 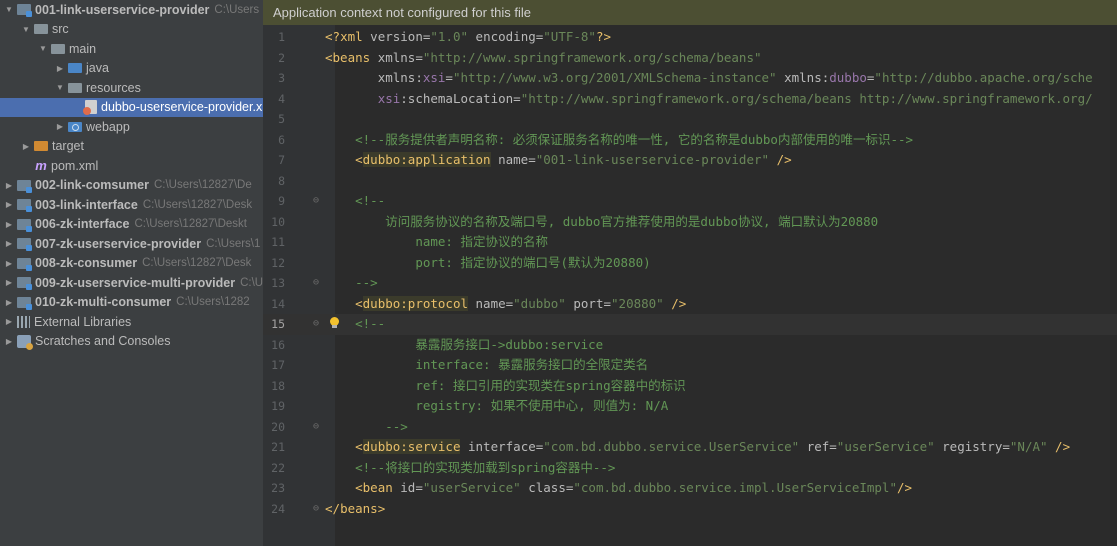 What do you see at coordinates (359, 487) in the screenshot?
I see `code-token: <` at bounding box center [359, 487].